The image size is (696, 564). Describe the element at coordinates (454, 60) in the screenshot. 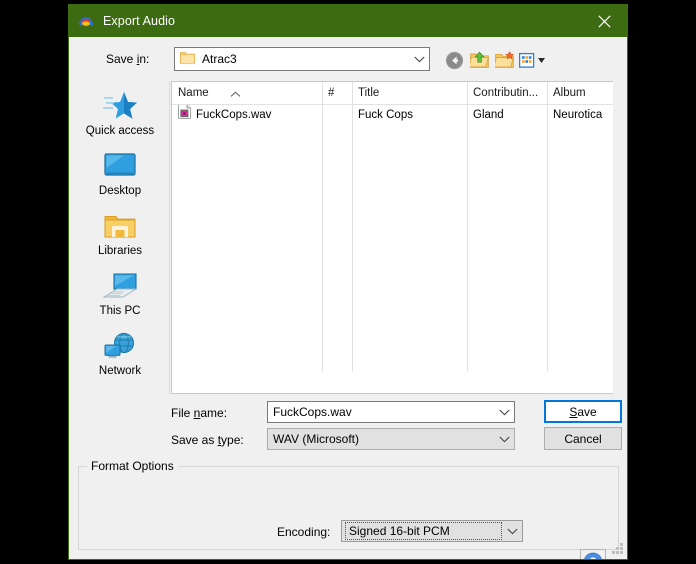

I see `back-button` at that location.